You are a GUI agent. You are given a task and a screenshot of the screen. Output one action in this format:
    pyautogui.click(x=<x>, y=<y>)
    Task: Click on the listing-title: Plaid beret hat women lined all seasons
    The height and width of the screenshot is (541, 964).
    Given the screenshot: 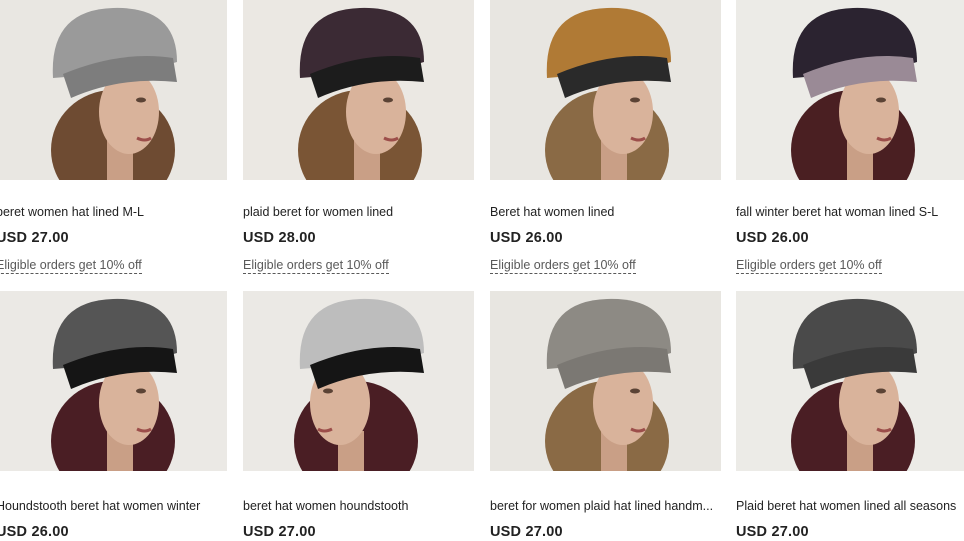 What is the action you would take?
    pyautogui.click(x=850, y=506)
    